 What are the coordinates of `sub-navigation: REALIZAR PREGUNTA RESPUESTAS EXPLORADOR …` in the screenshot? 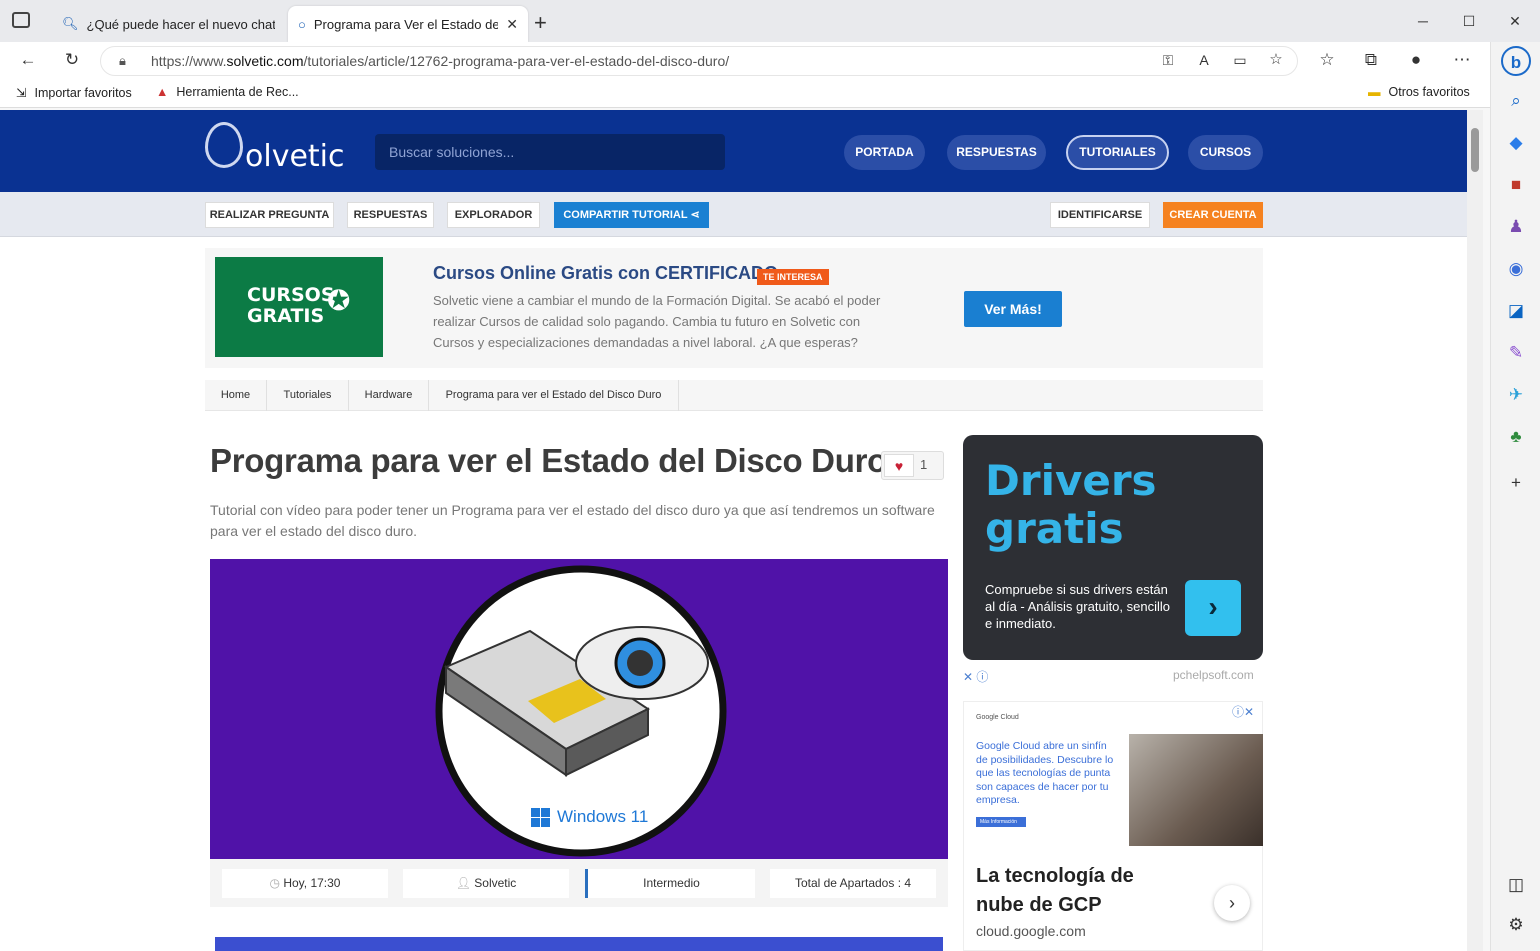 It's located at (733, 214).